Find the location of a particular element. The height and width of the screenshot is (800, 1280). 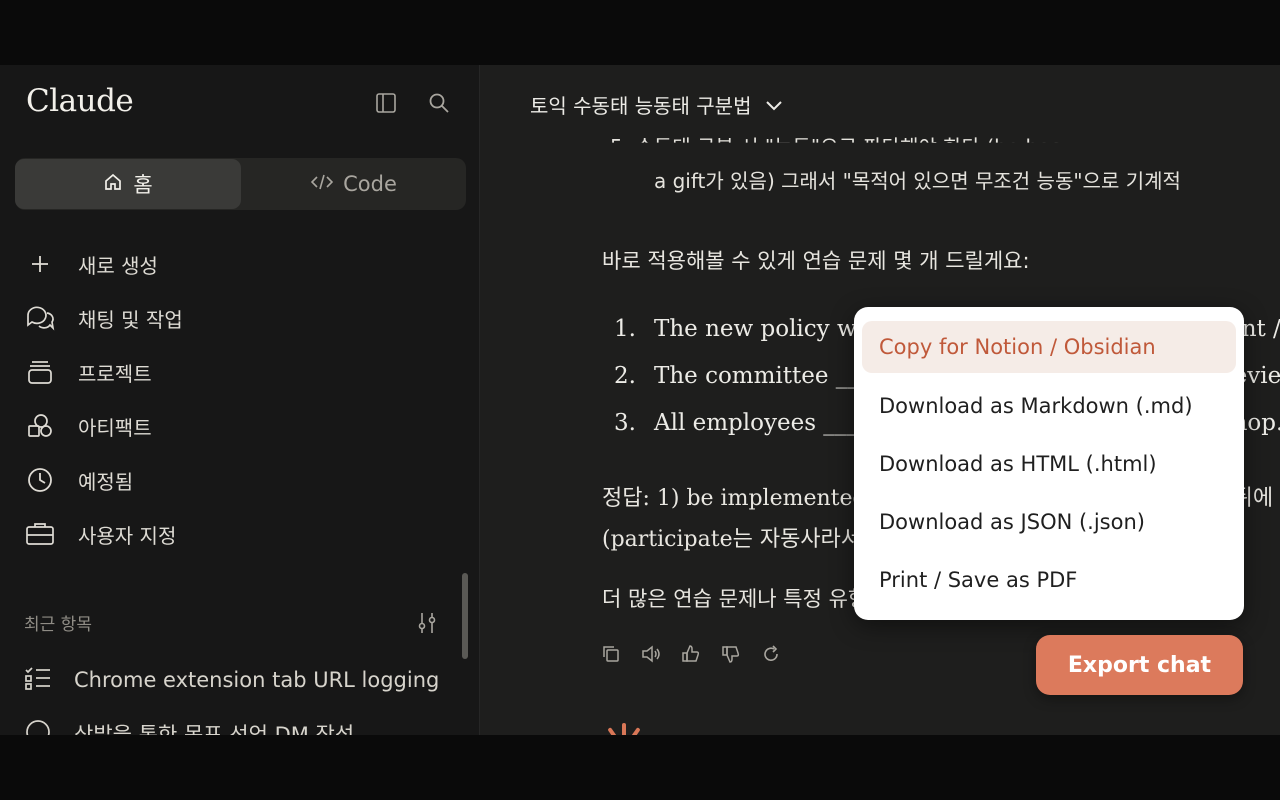

brand-logo: Claude is located at coordinates (80, 101).